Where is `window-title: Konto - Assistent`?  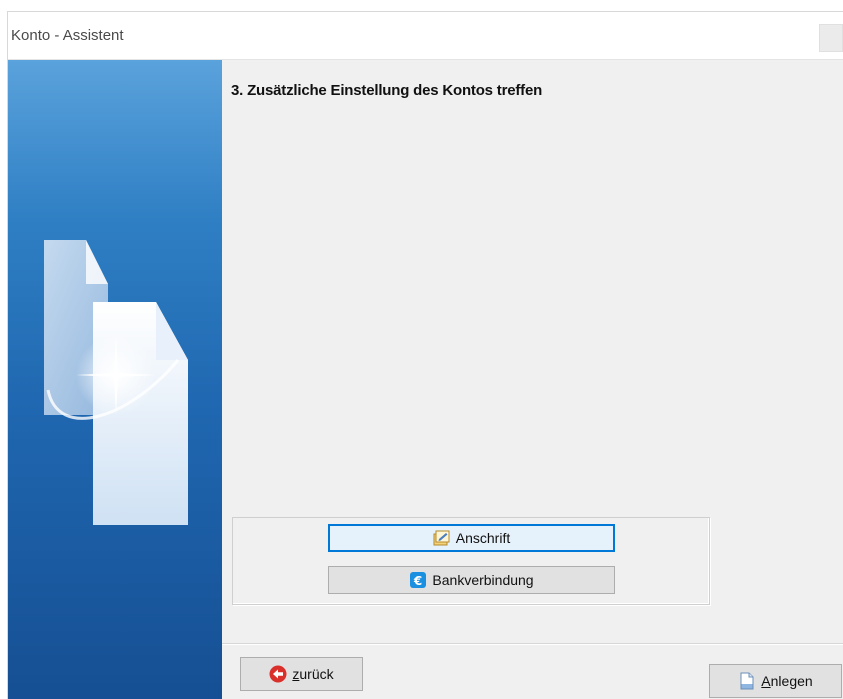
window-title: Konto - Assistent is located at coordinates (67, 35).